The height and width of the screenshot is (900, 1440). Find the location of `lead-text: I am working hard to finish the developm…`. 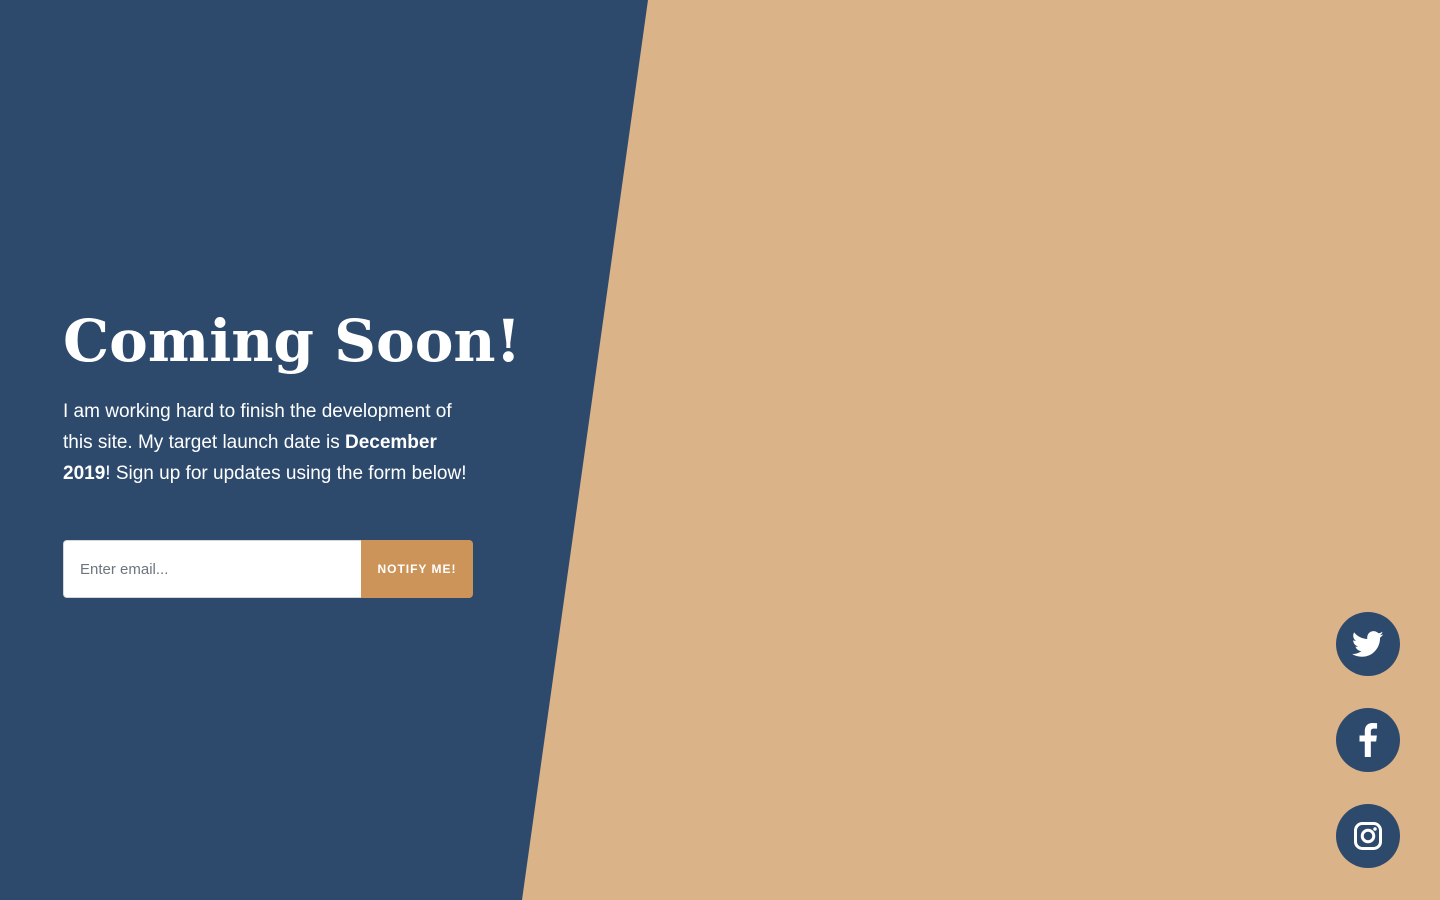

lead-text: I am working hard to finish the developm… is located at coordinates (268, 442).